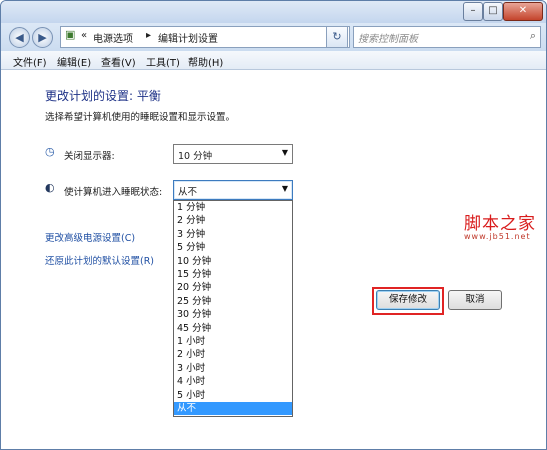  Describe the element at coordinates (195, 156) in the screenshot. I see `display-off-value: 10 分钟` at that location.